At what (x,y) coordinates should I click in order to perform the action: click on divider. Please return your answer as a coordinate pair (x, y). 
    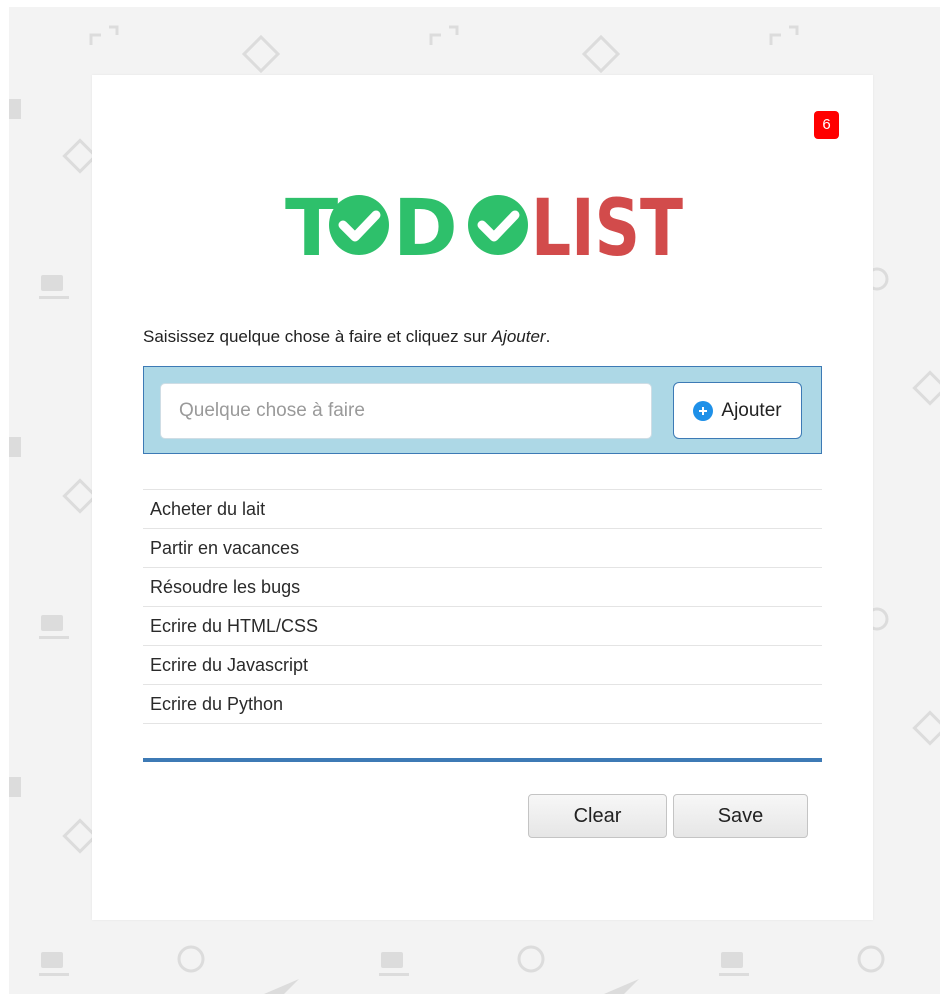
    Looking at the image, I should click on (482, 760).